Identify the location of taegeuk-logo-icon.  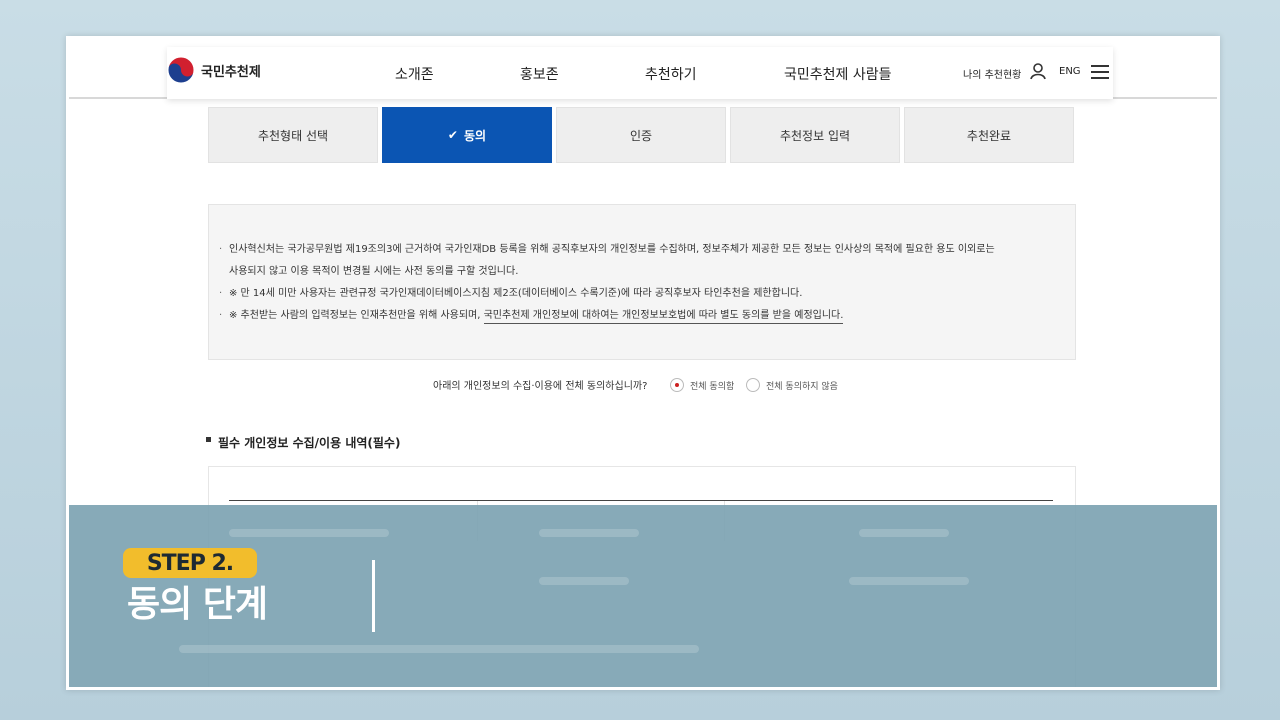
(181, 70).